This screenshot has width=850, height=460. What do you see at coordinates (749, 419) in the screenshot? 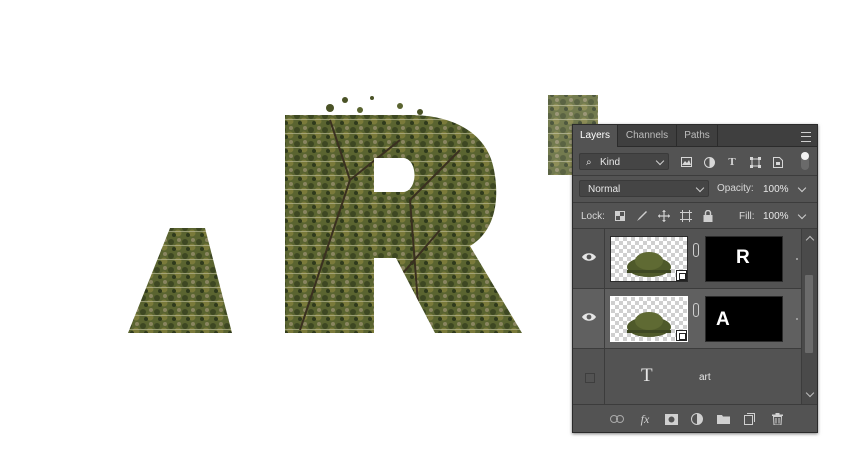
I see `new-layer-icon` at bounding box center [749, 419].